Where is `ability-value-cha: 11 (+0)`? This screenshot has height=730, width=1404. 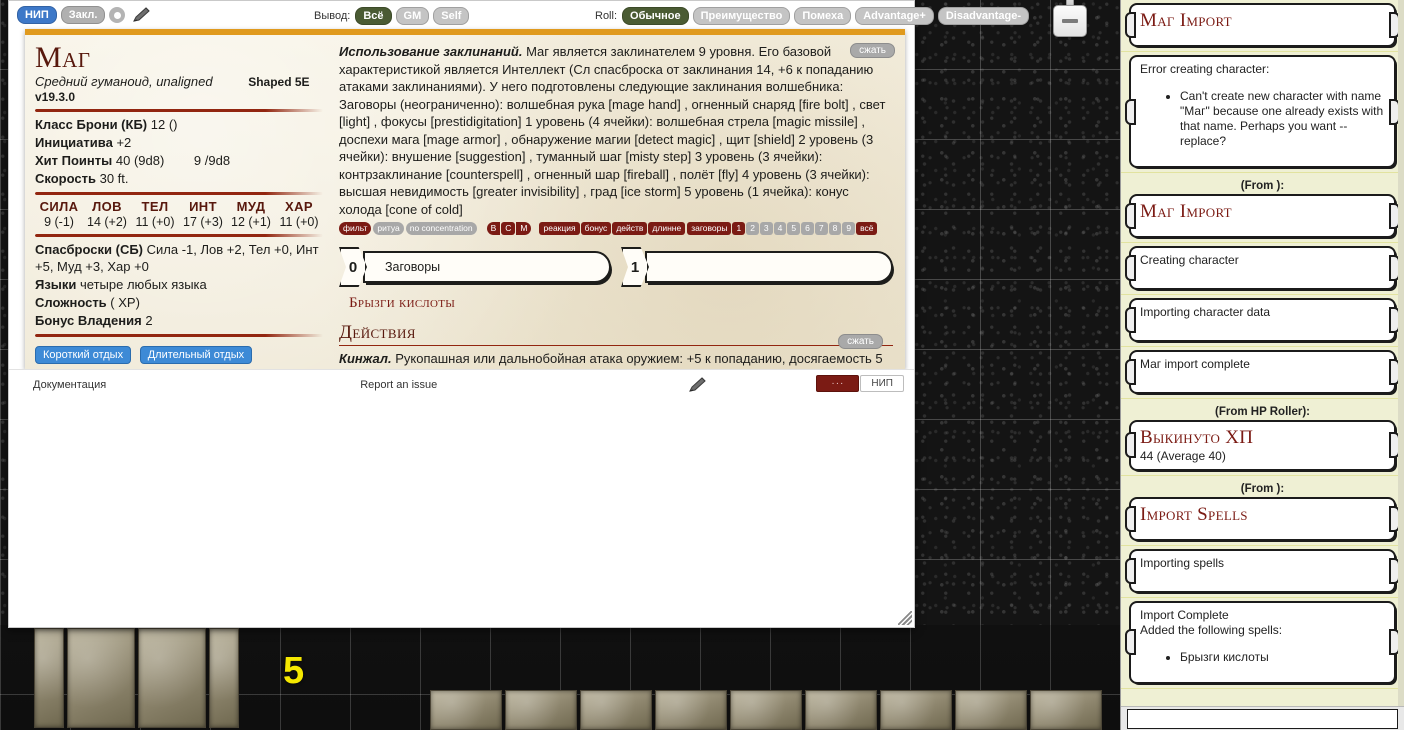
ability-value-cha: 11 (+0) is located at coordinates (299, 222).